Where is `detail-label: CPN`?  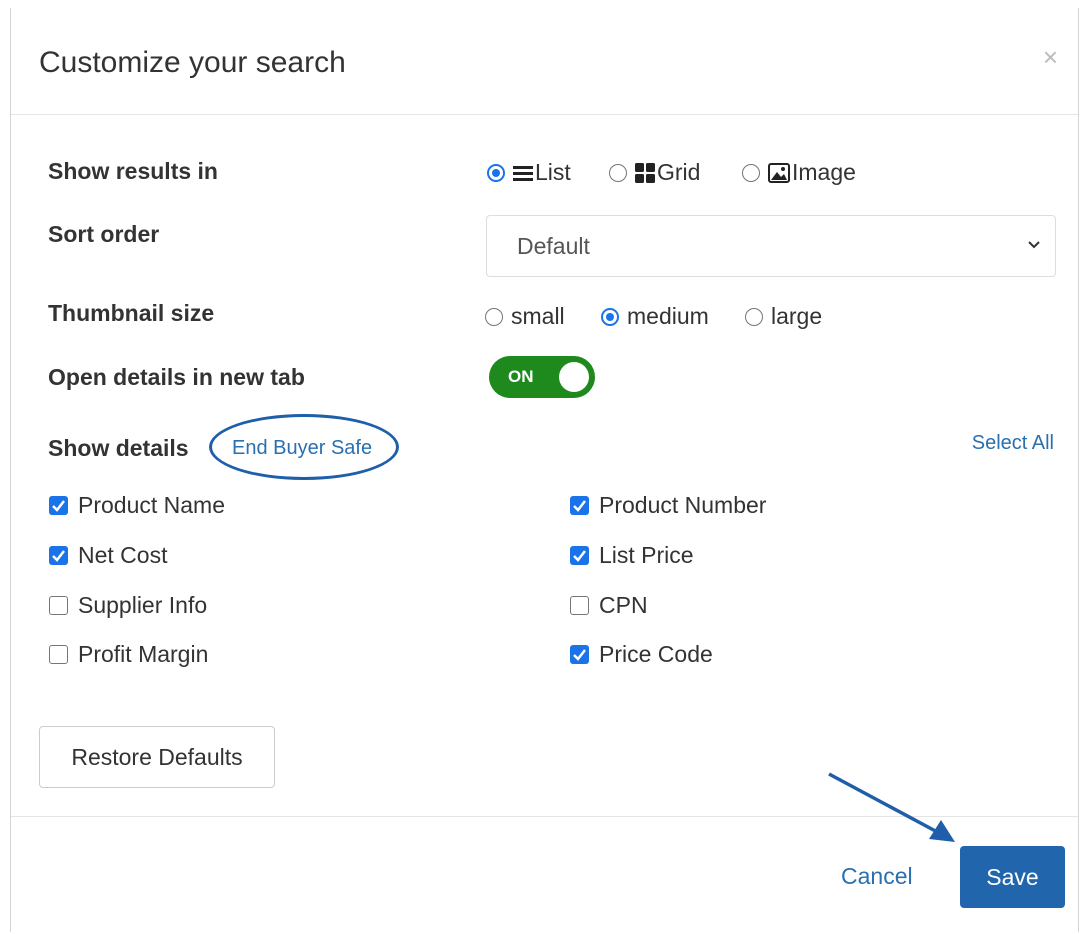 detail-label: CPN is located at coordinates (623, 605).